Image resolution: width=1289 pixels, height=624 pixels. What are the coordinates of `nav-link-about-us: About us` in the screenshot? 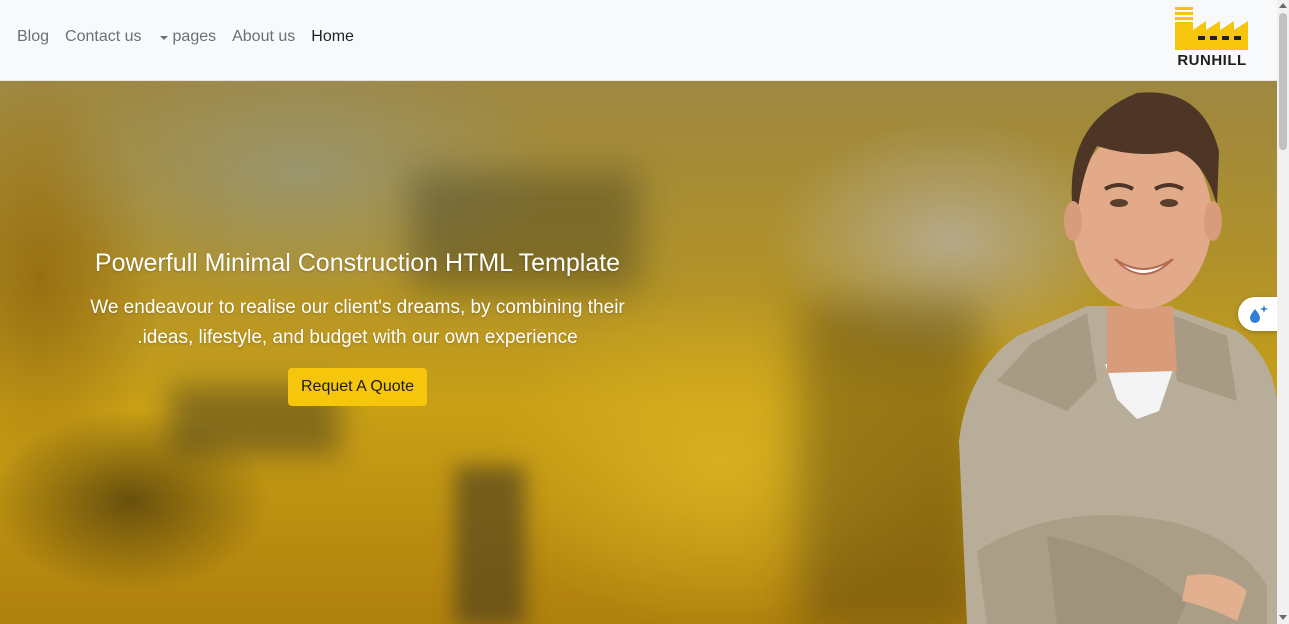 It's located at (263, 37).